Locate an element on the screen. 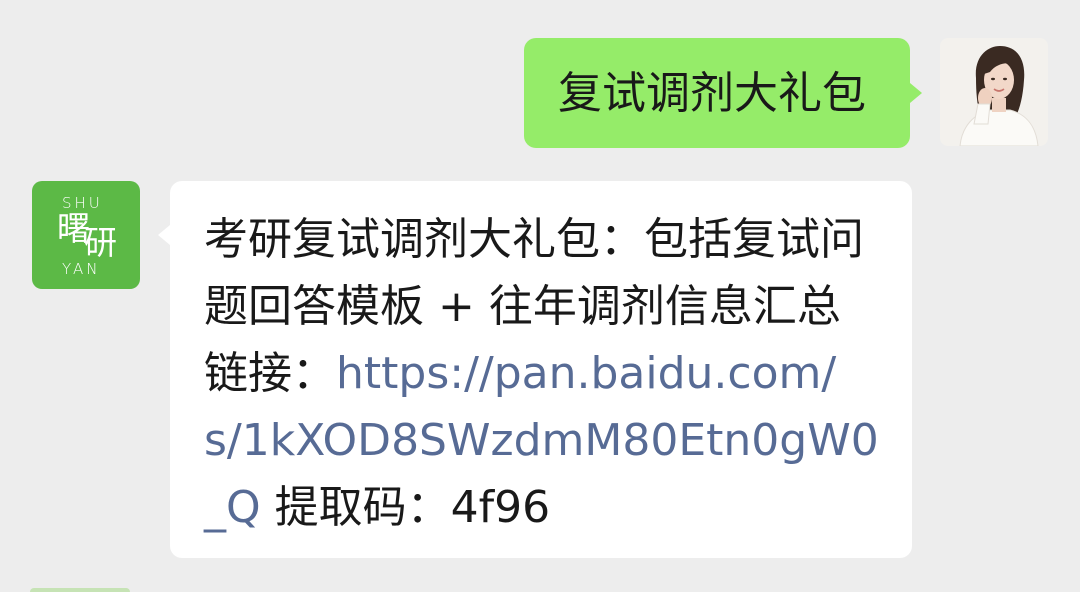  share-link-segment: https://pan.baidu.com/ is located at coordinates (586, 373).